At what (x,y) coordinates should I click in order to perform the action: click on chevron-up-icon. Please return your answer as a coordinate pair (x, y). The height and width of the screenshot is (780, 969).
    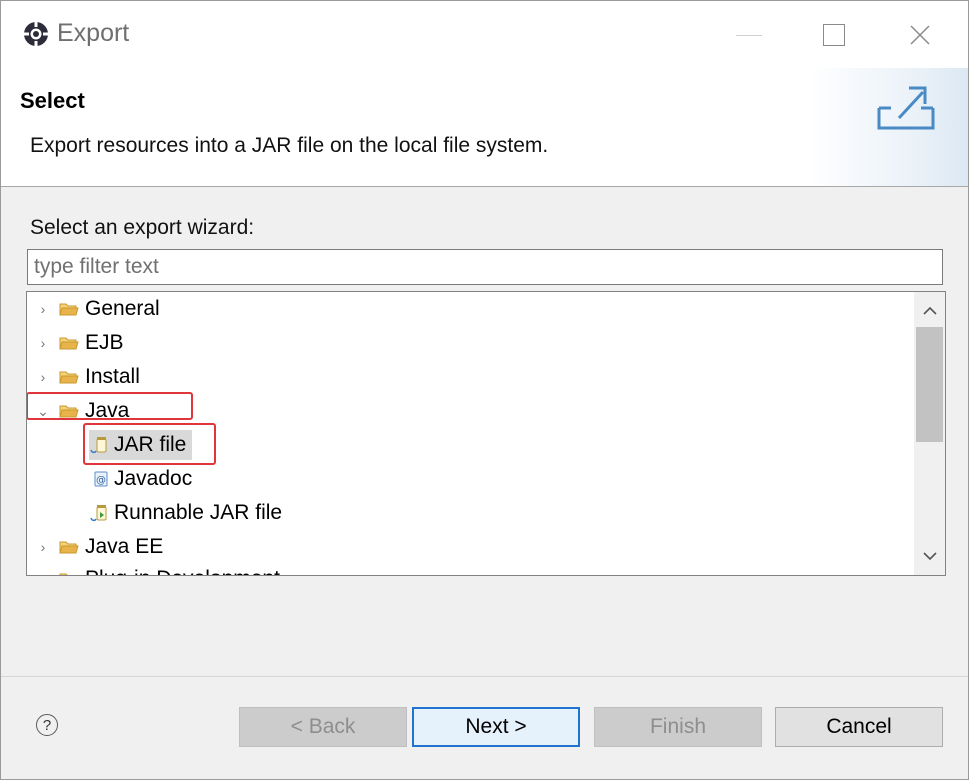
    Looking at the image, I should click on (930, 310).